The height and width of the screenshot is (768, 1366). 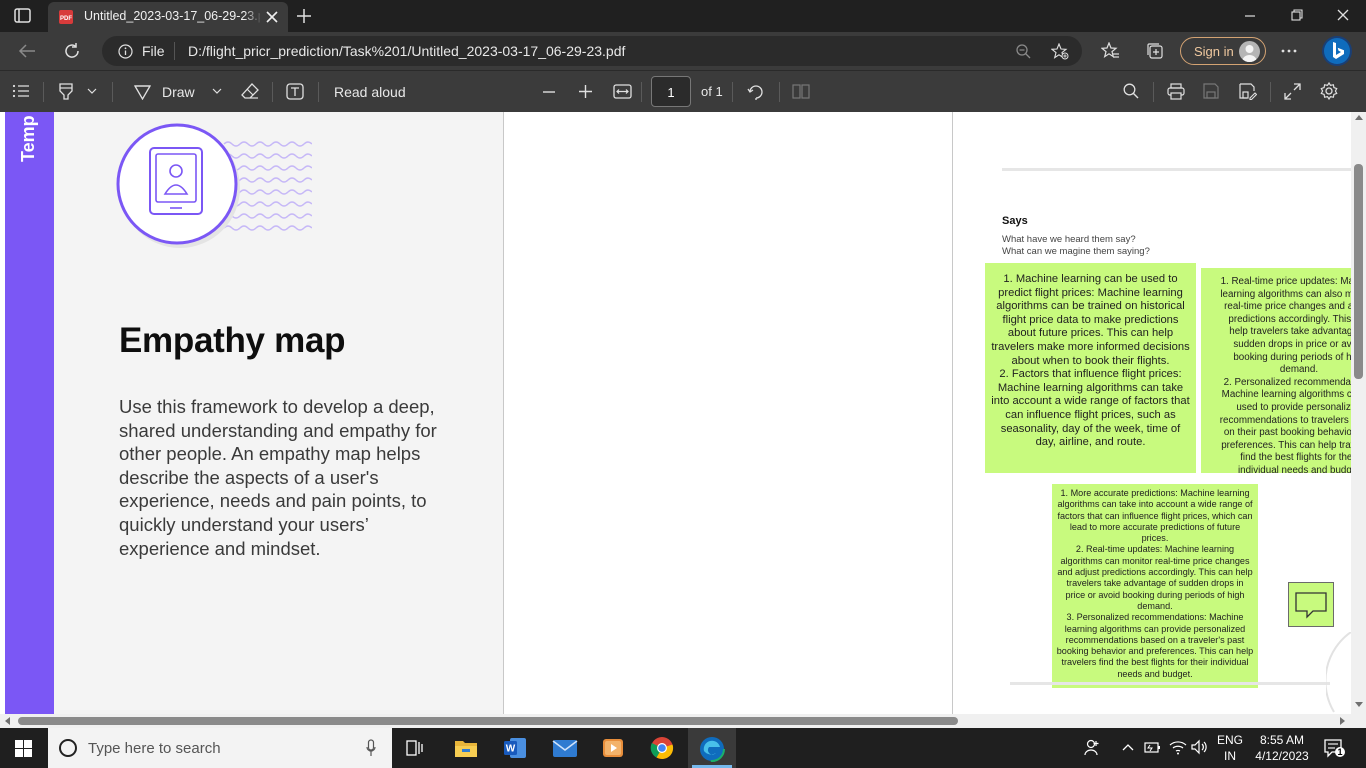 What do you see at coordinates (1343, 15) in the screenshot?
I see `close-window-icon` at bounding box center [1343, 15].